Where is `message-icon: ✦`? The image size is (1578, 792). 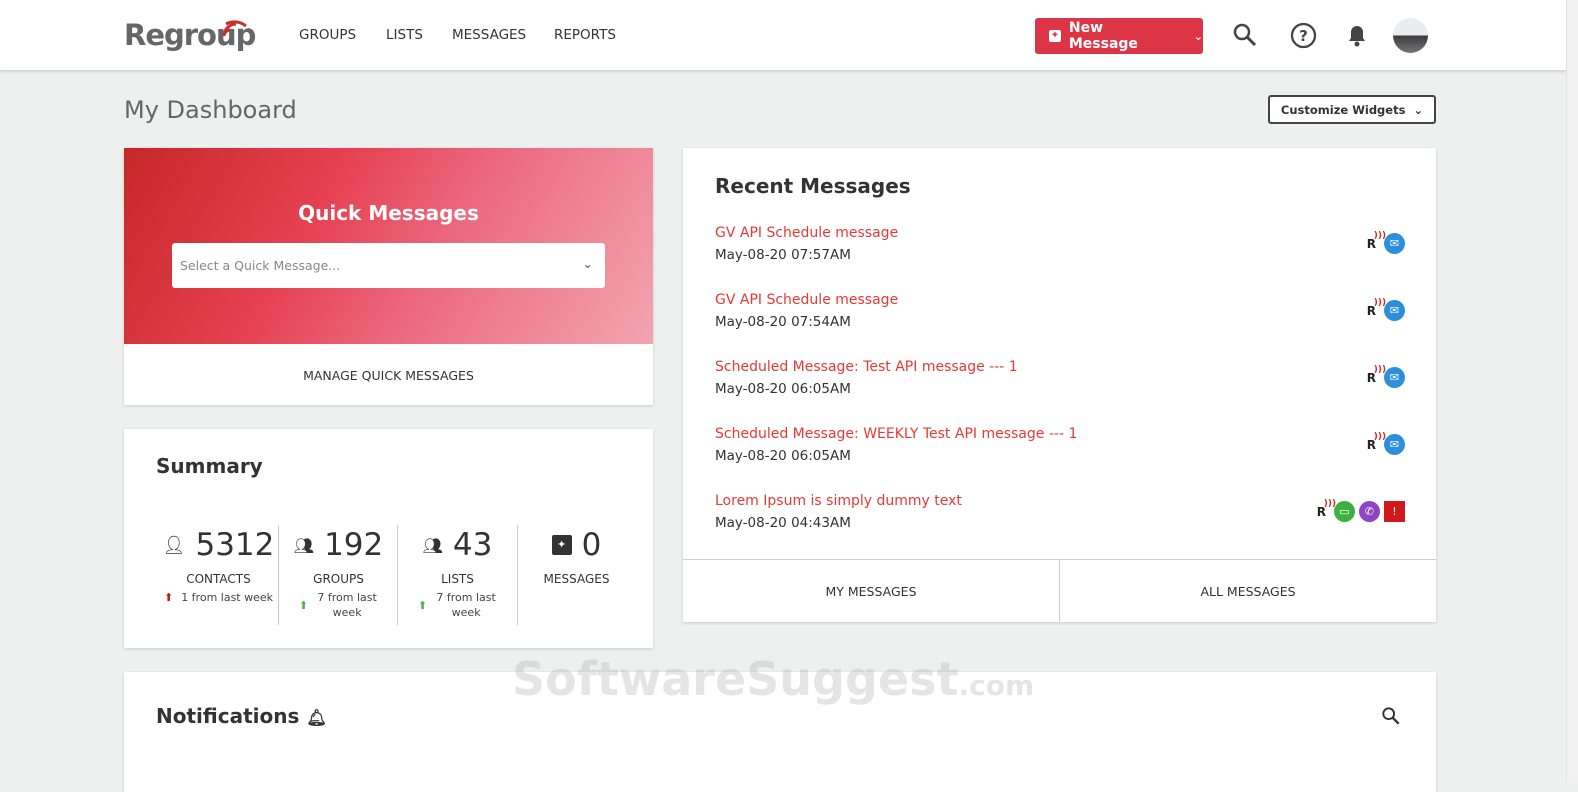 message-icon: ✦ is located at coordinates (561, 545).